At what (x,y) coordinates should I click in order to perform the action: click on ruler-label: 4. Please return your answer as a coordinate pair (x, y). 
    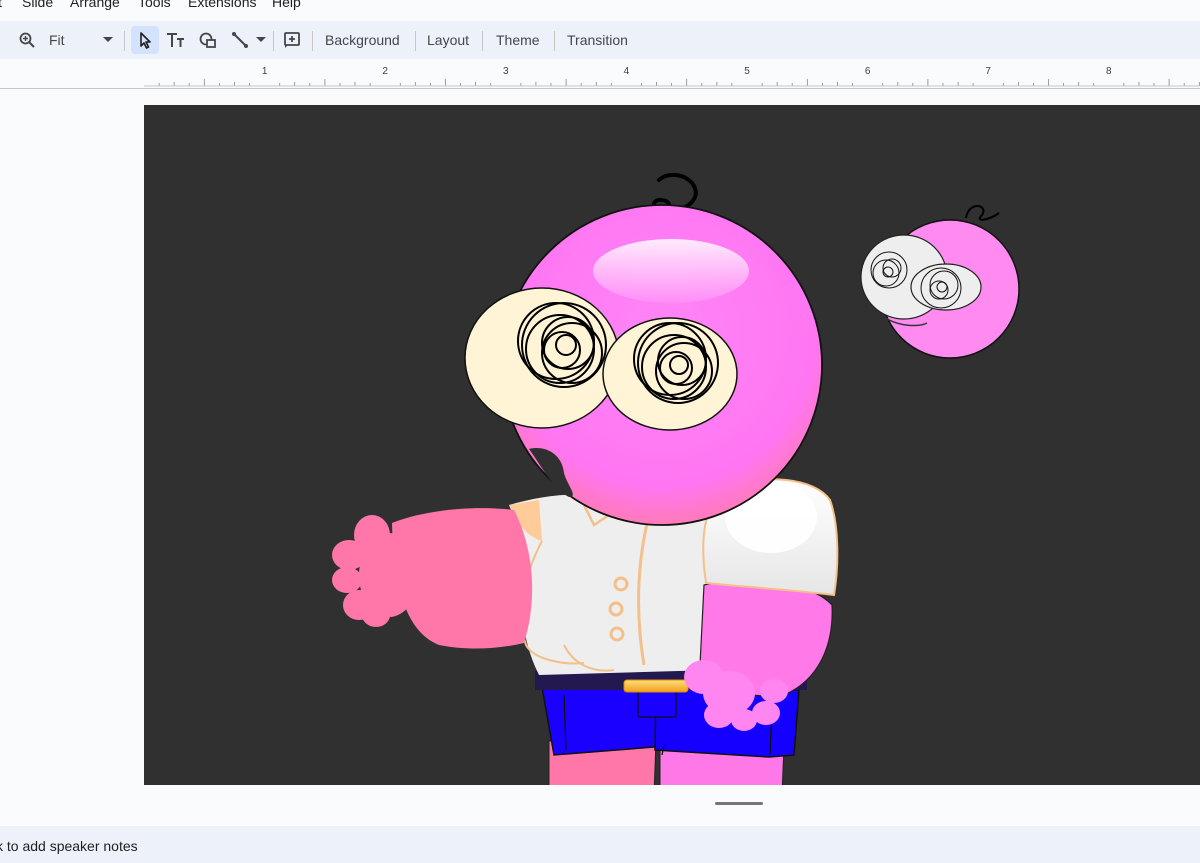
    Looking at the image, I should click on (627, 71).